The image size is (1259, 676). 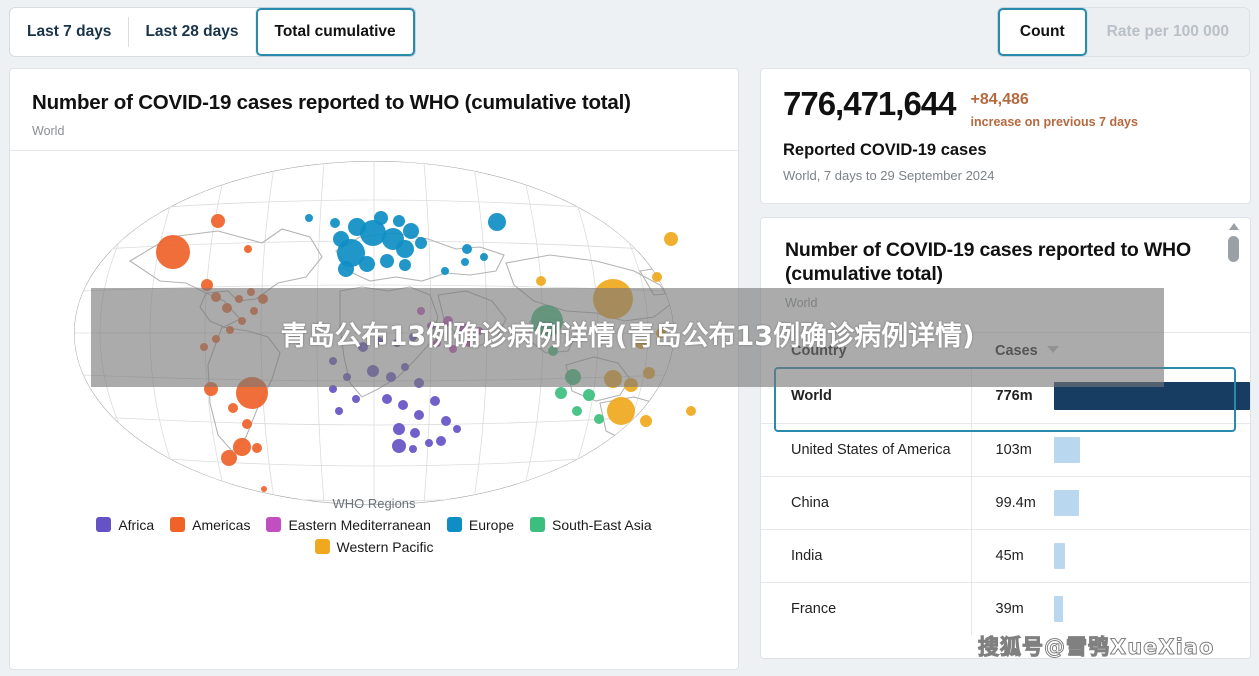 I want to click on legend-item-western-pacific: Western Pacific, so click(x=374, y=547).